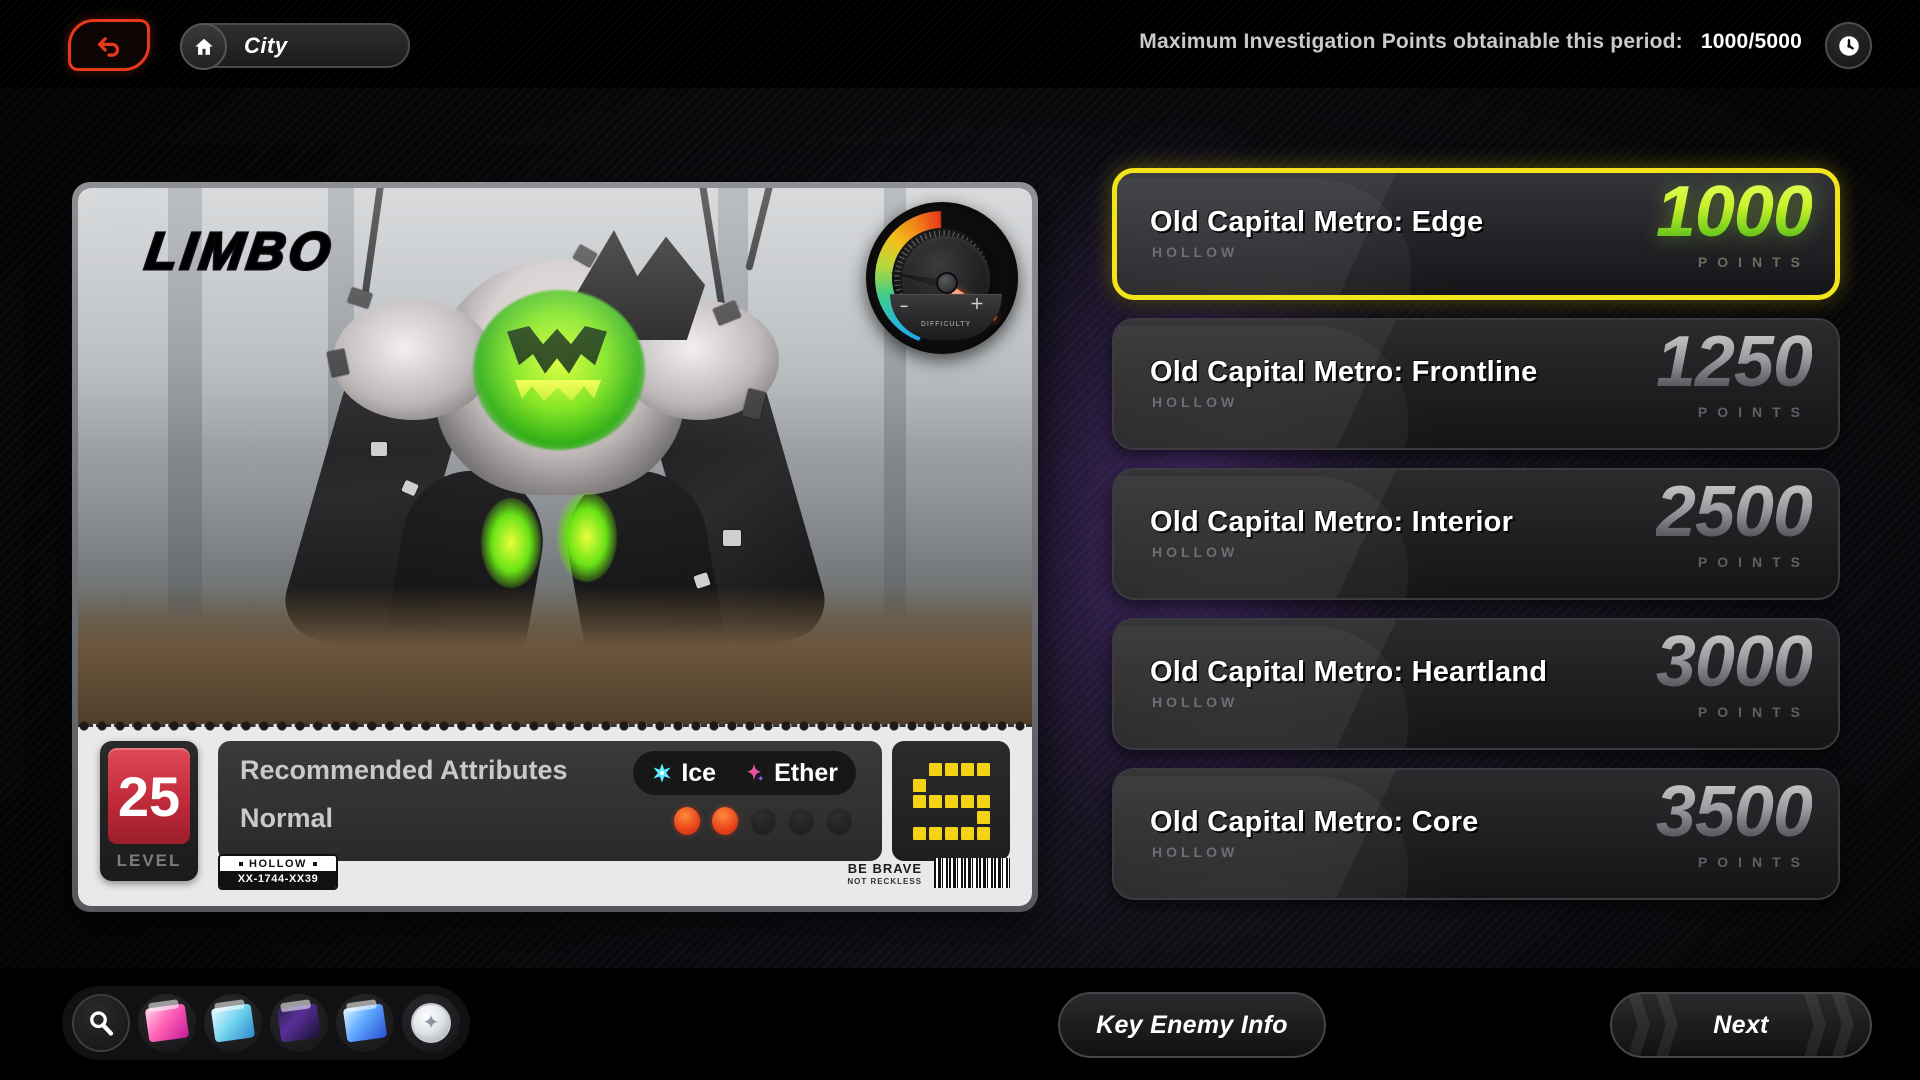  What do you see at coordinates (1751, 41) in the screenshot?
I see `investigation-points-value: 1000/5000` at bounding box center [1751, 41].